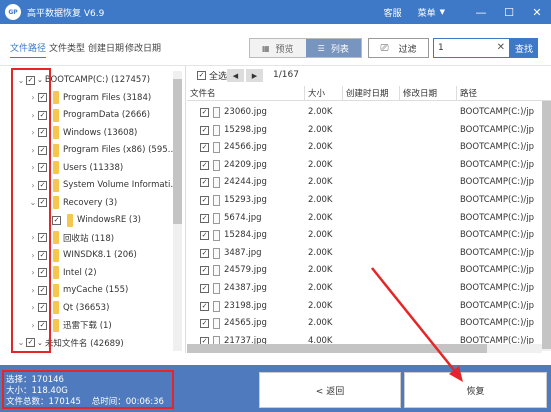 Image resolution: width=551 pixels, height=412 pixels. Describe the element at coordinates (364, 348) in the screenshot. I see `horizontal-scrollbar` at that location.